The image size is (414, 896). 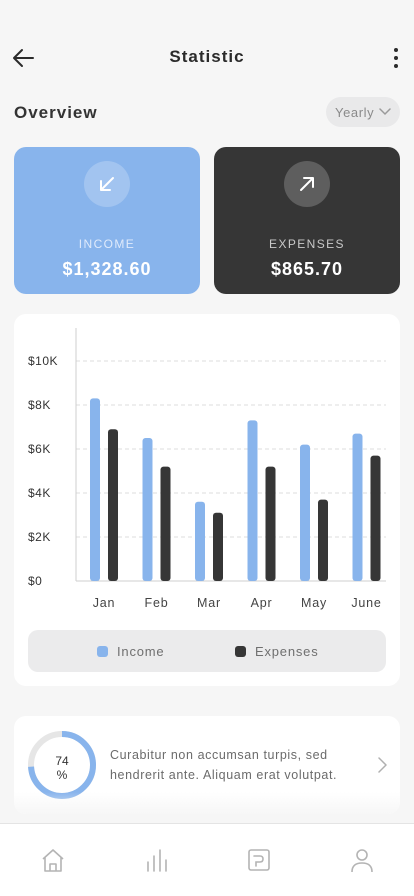 I want to click on more-options-button, so click(x=394, y=58).